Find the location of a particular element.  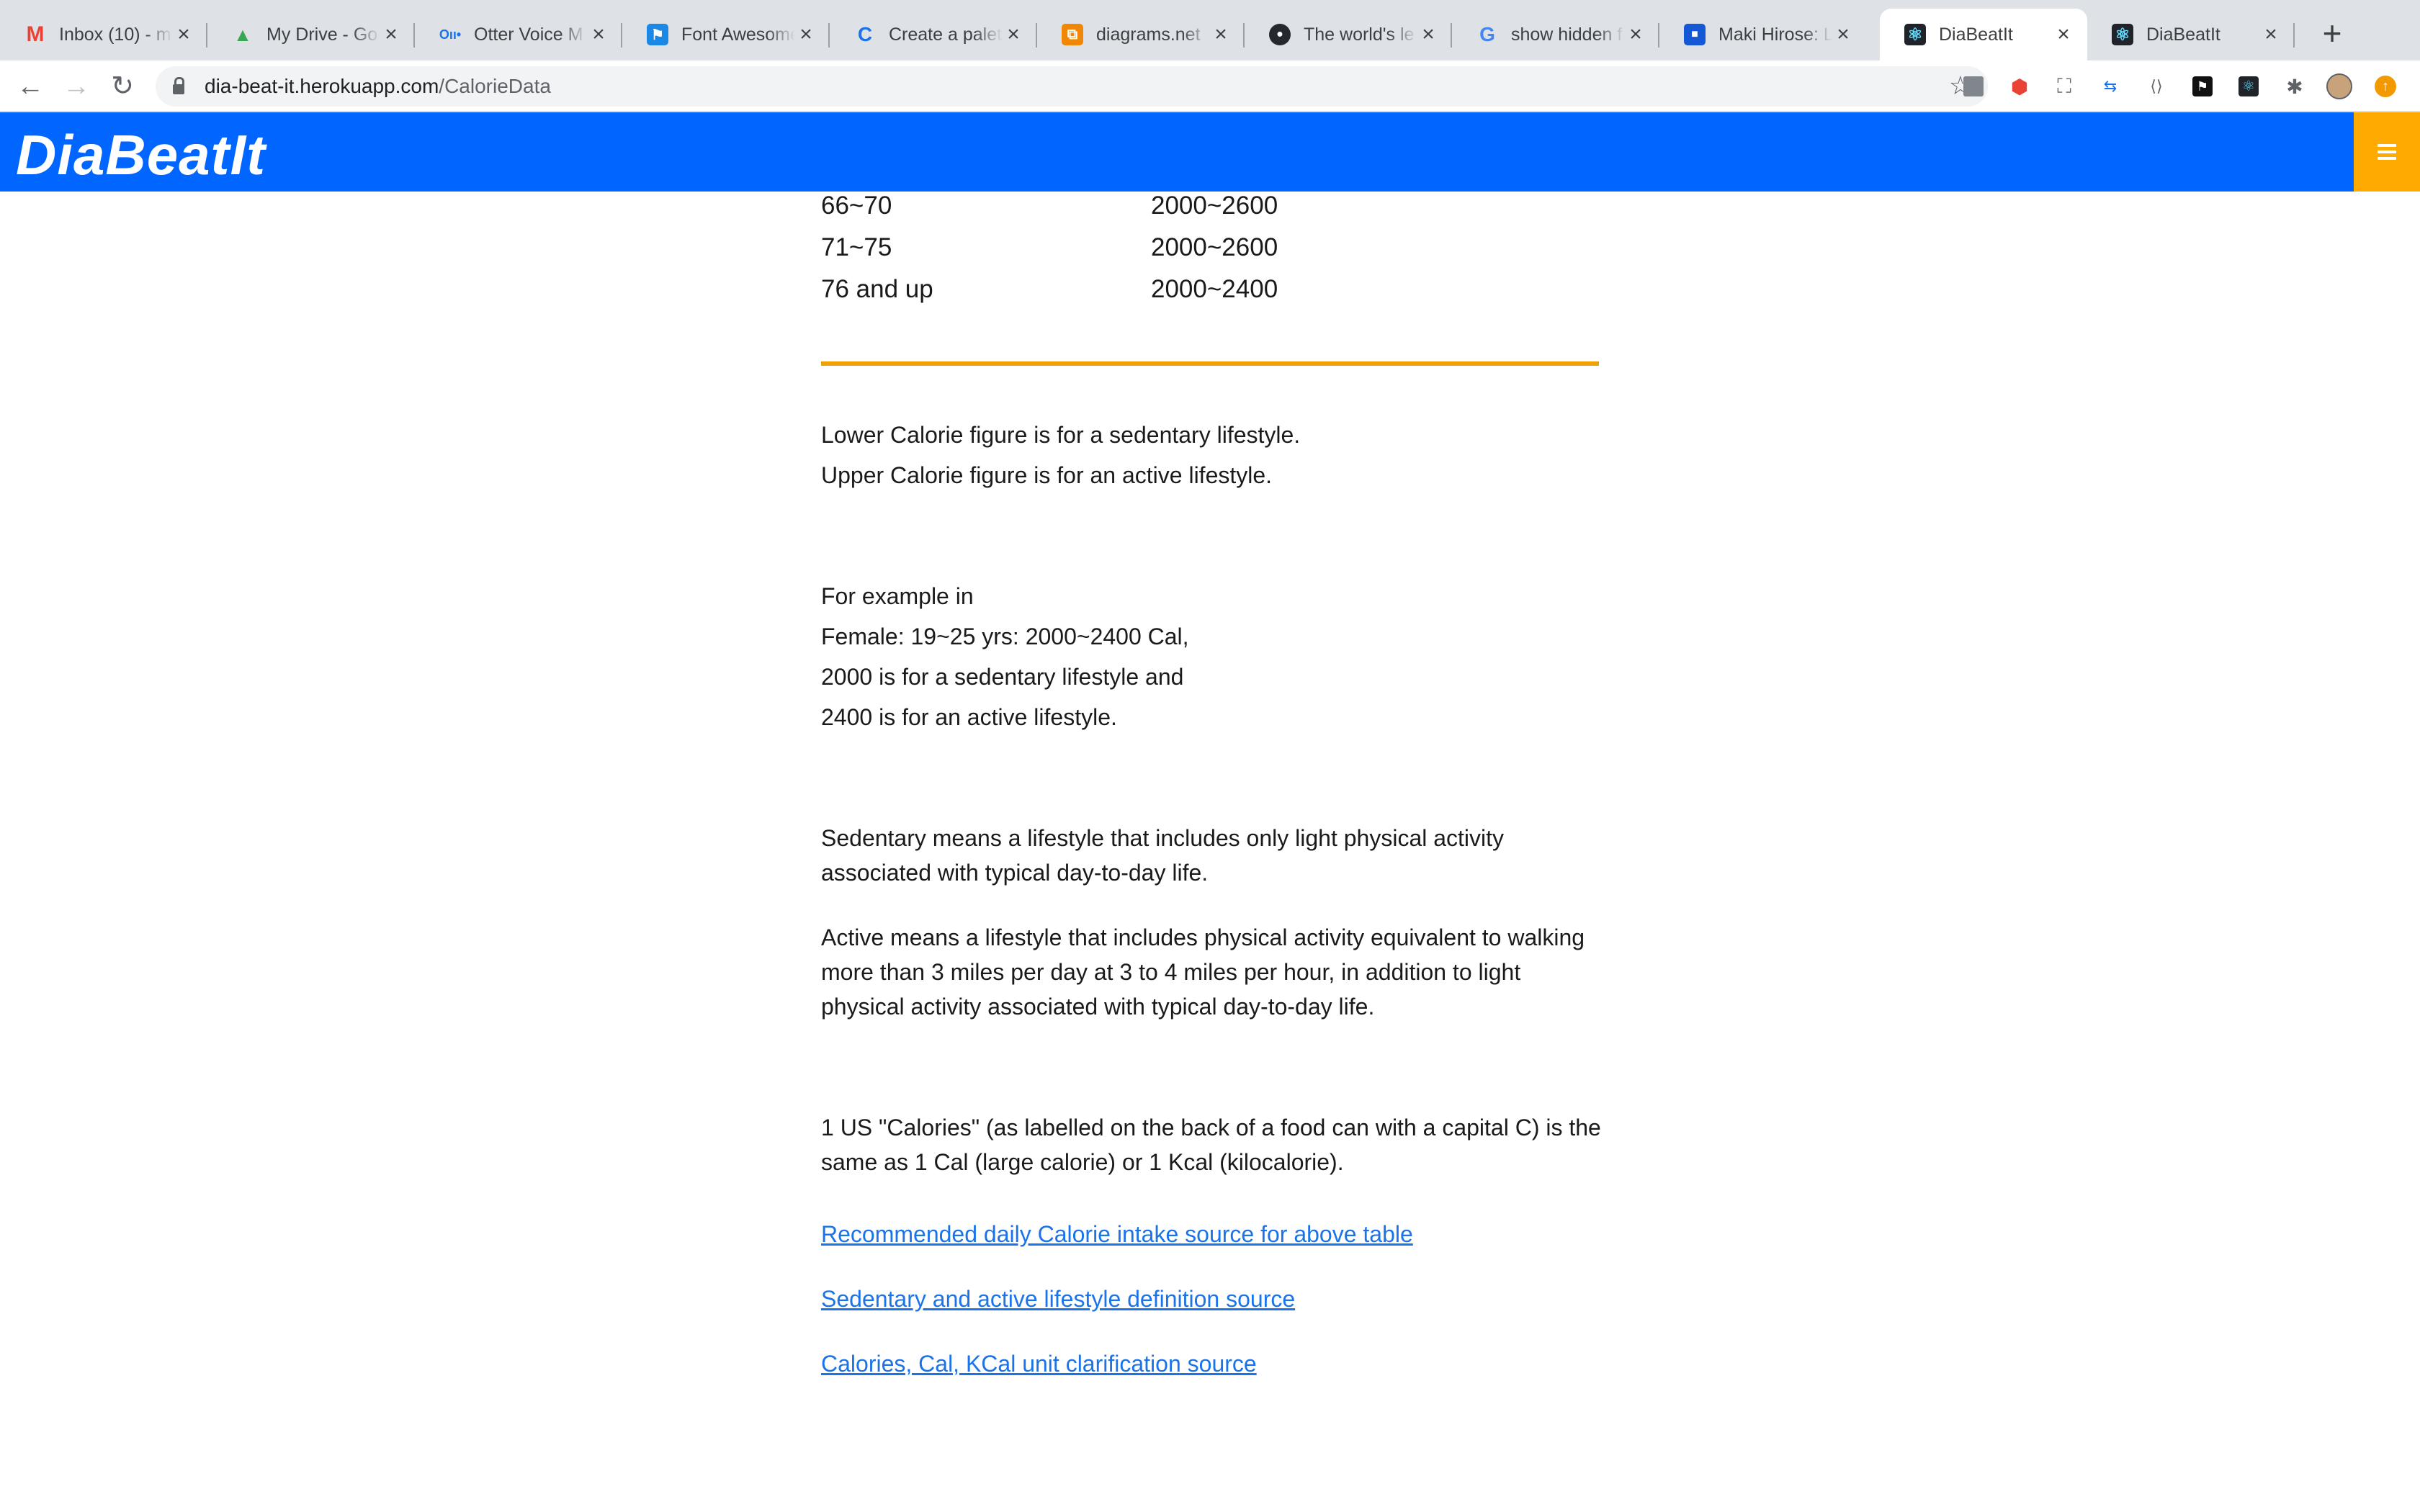

age-range: 66~70 is located at coordinates (856, 206).